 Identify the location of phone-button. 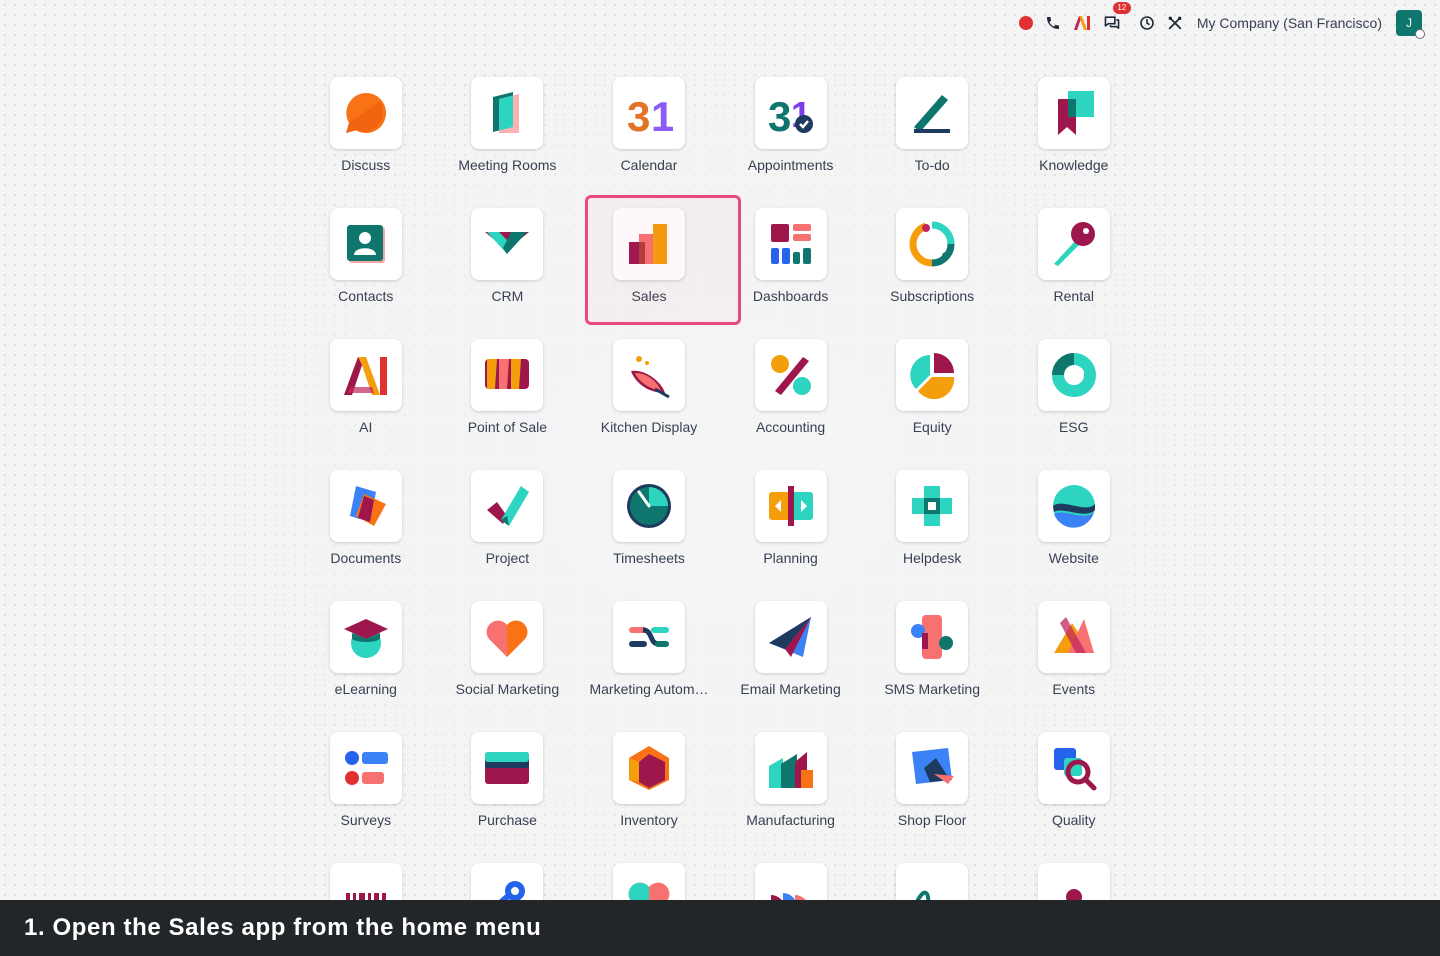
(1053, 23).